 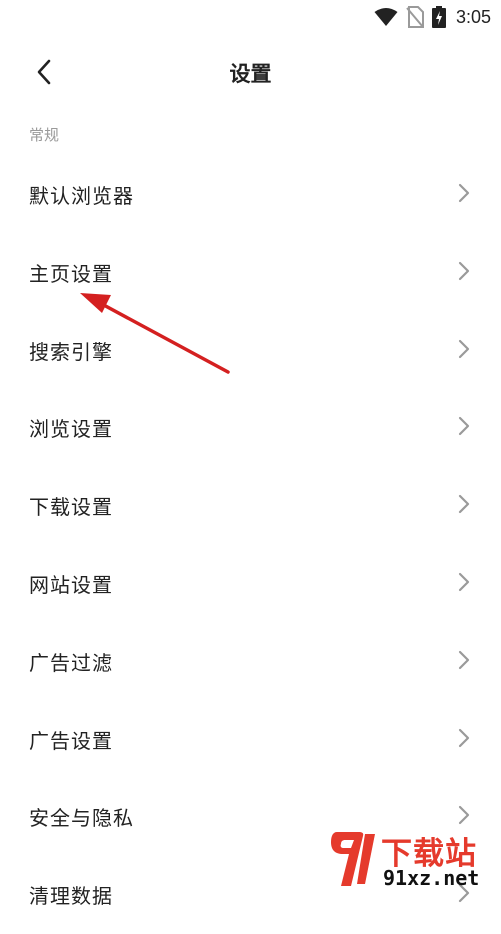 What do you see at coordinates (81, 818) in the screenshot?
I see `settings-item-label: 安全与隐私` at bounding box center [81, 818].